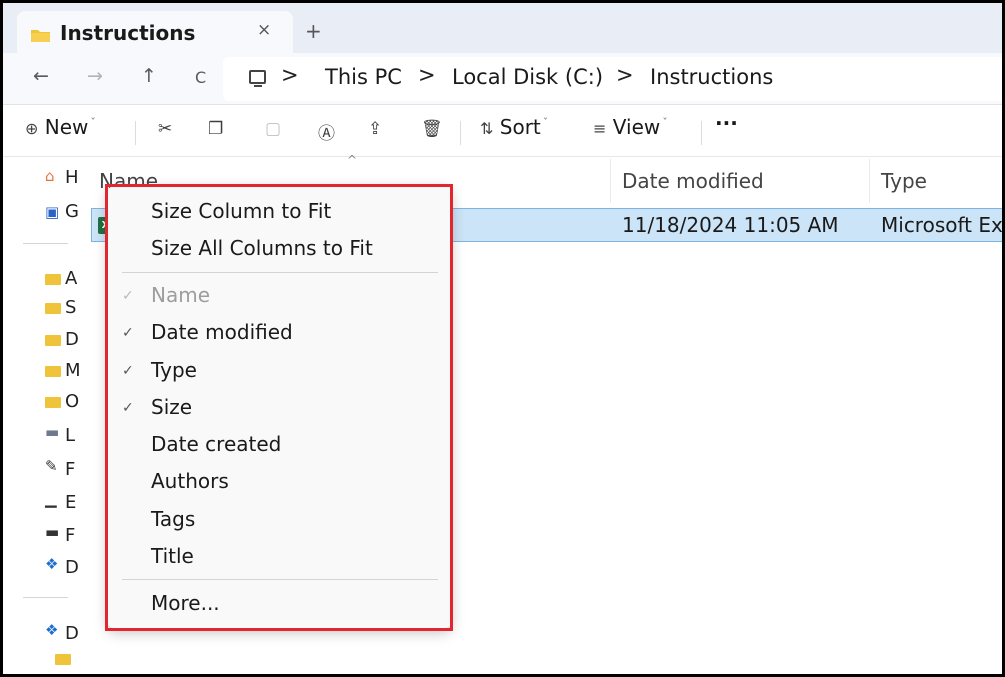 This screenshot has width=1005, height=677. What do you see at coordinates (52, 212) in the screenshot?
I see `gallery-icon: ▣` at bounding box center [52, 212].